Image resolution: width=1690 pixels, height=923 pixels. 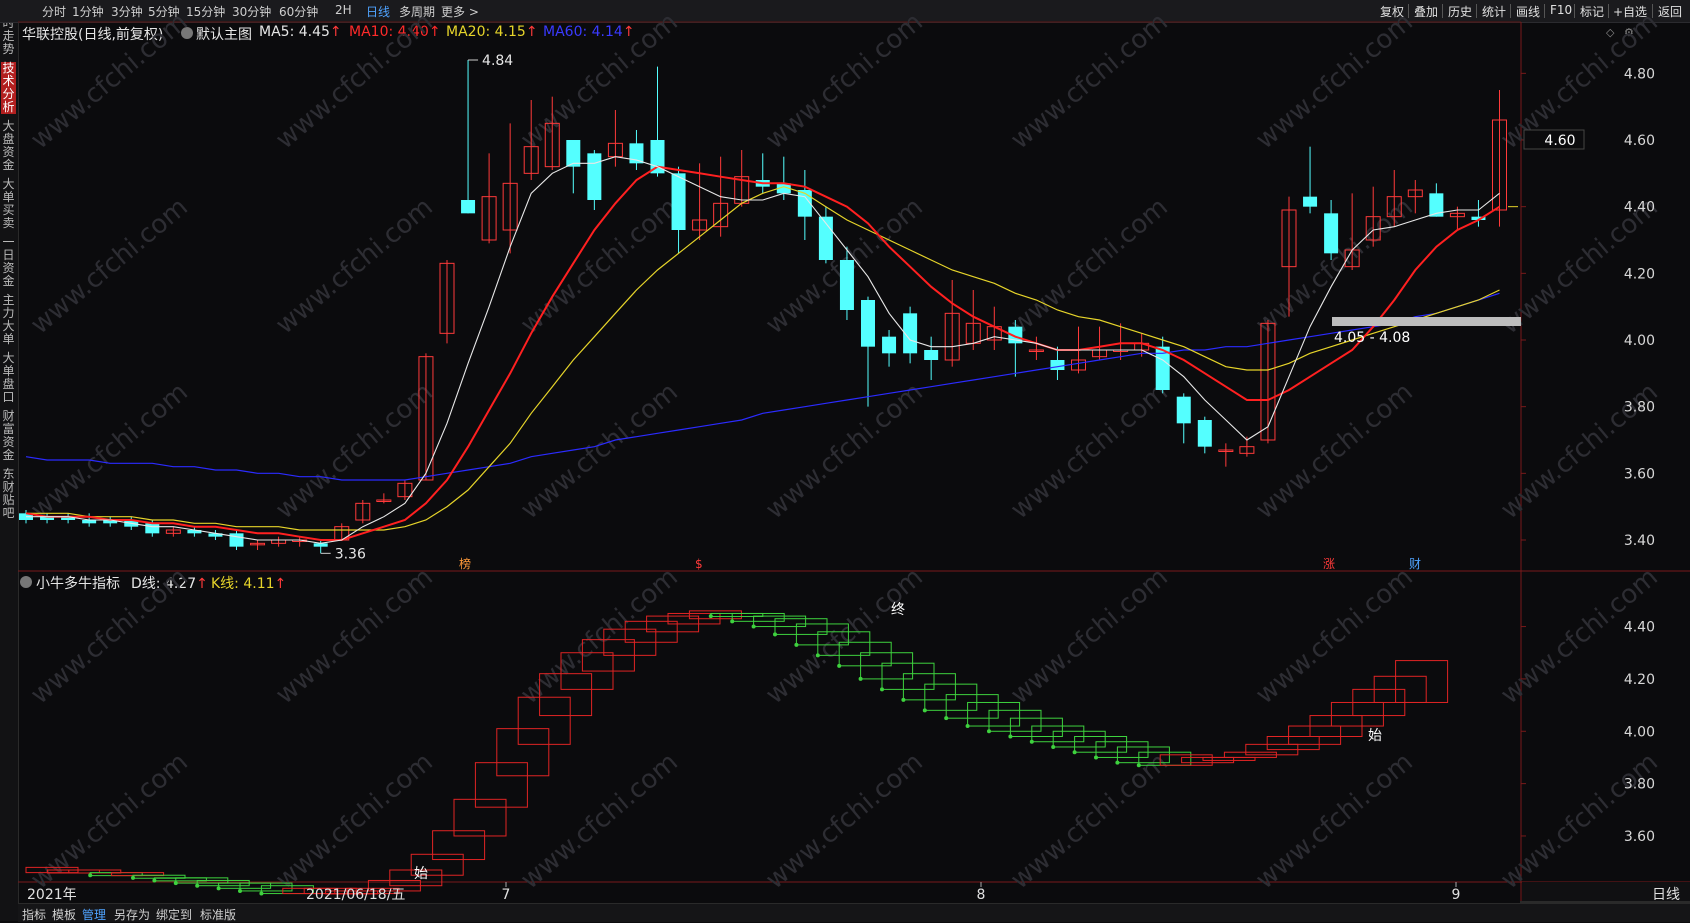 I want to click on template-button: 模板, so click(x=64, y=914).